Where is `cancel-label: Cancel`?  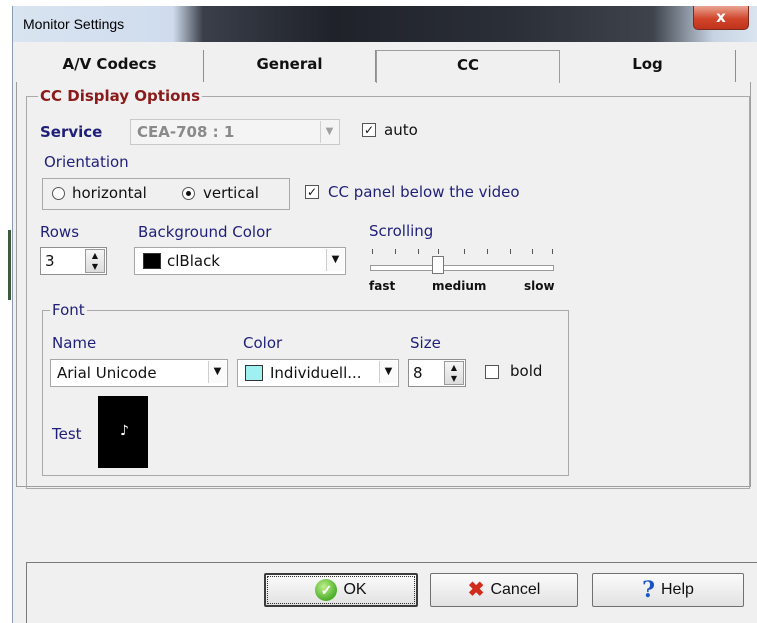 cancel-label: Cancel is located at coordinates (515, 589).